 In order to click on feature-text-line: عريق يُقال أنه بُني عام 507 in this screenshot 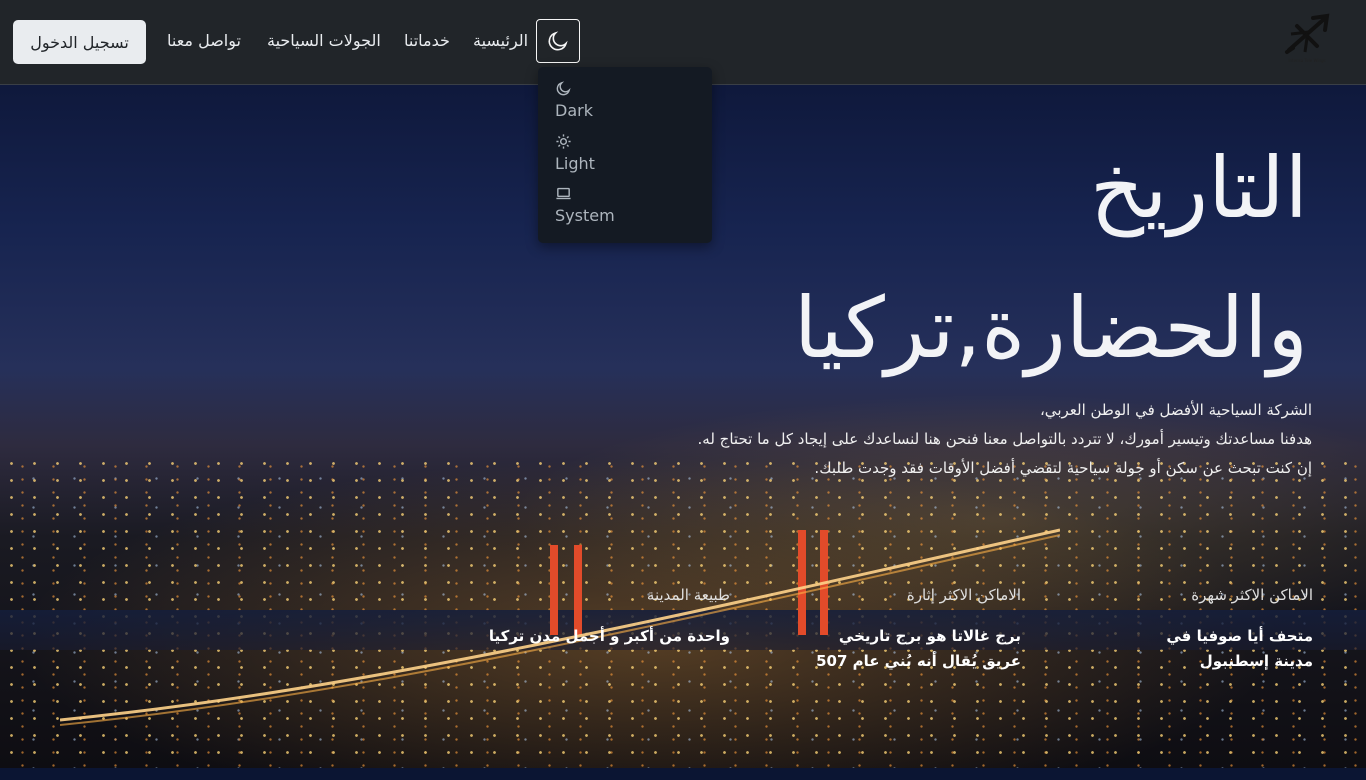, I will do `click(918, 661)`.